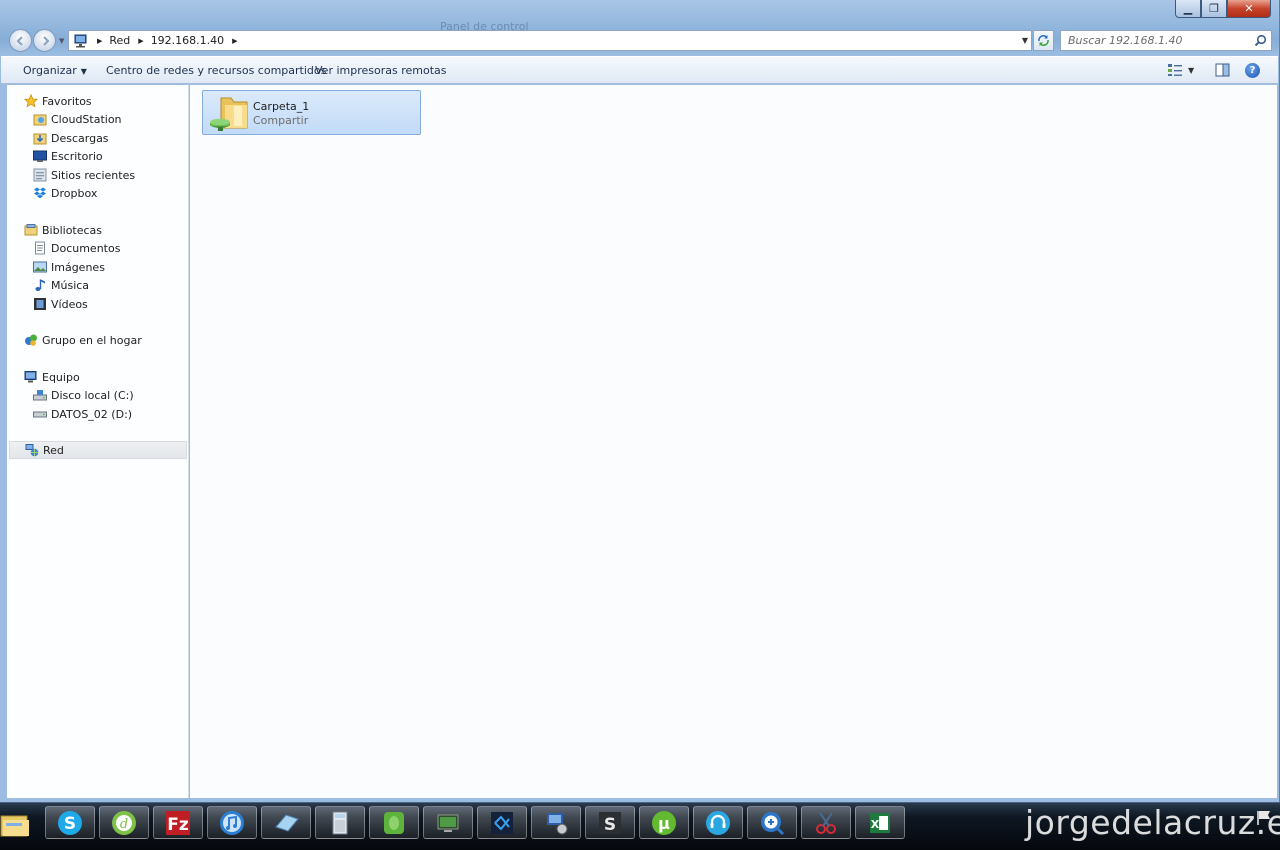  I want to click on help-icon: ?, so click(1252, 70).